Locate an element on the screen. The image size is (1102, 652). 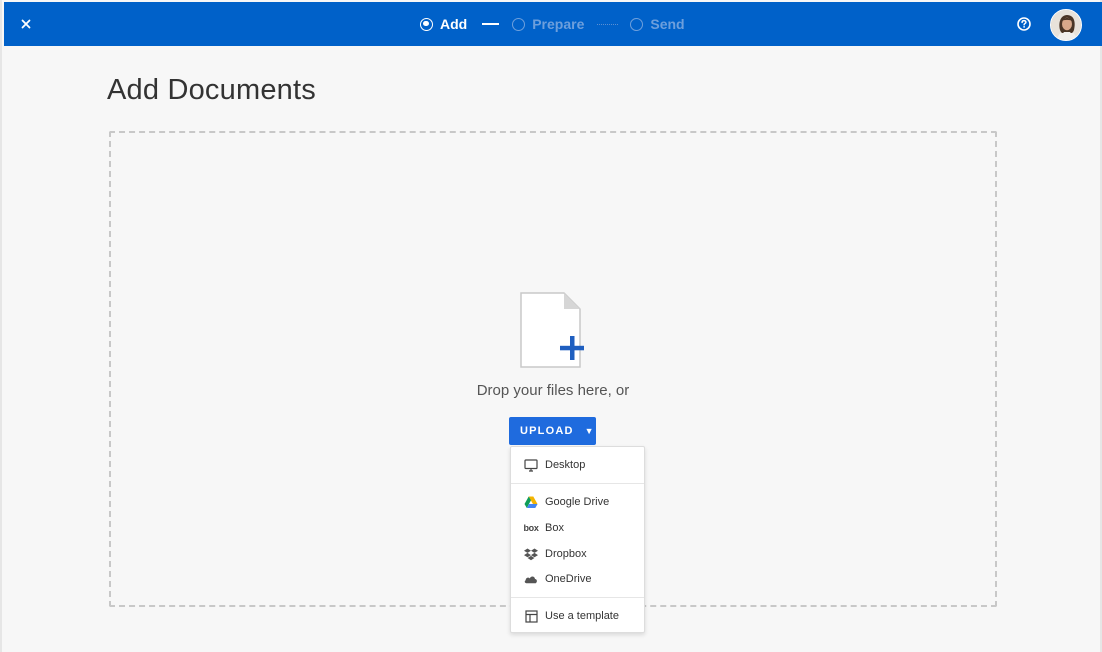
step-send: Send is located at coordinates (657, 24).